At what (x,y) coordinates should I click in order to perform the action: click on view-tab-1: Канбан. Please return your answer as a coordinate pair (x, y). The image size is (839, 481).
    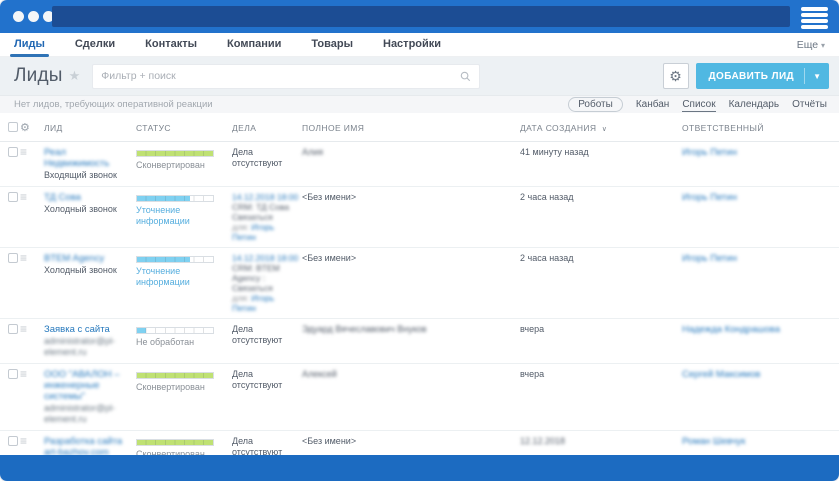
    Looking at the image, I should click on (653, 104).